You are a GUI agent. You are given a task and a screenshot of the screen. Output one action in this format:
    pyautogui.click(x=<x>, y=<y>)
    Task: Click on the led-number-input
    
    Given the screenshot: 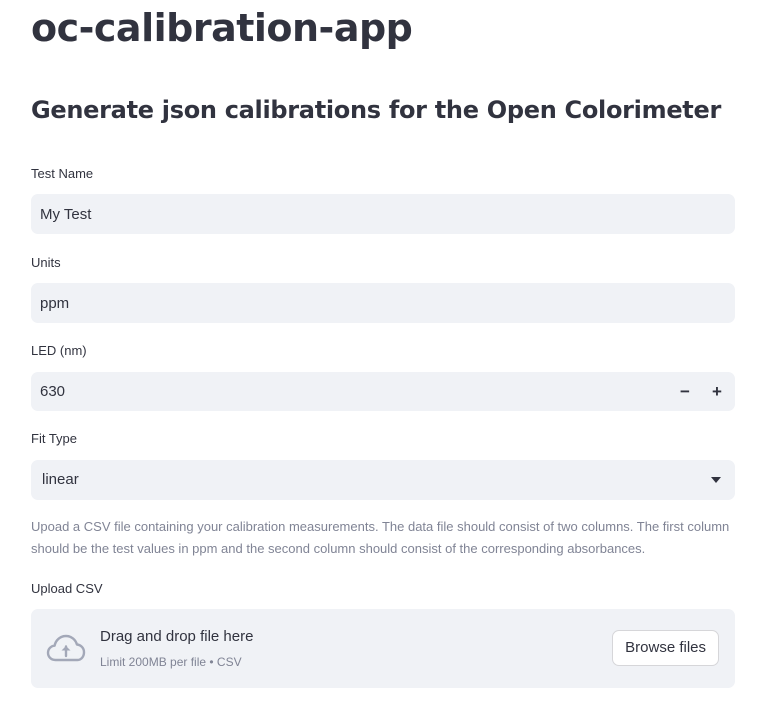 What is the action you would take?
    pyautogui.click(x=351, y=391)
    